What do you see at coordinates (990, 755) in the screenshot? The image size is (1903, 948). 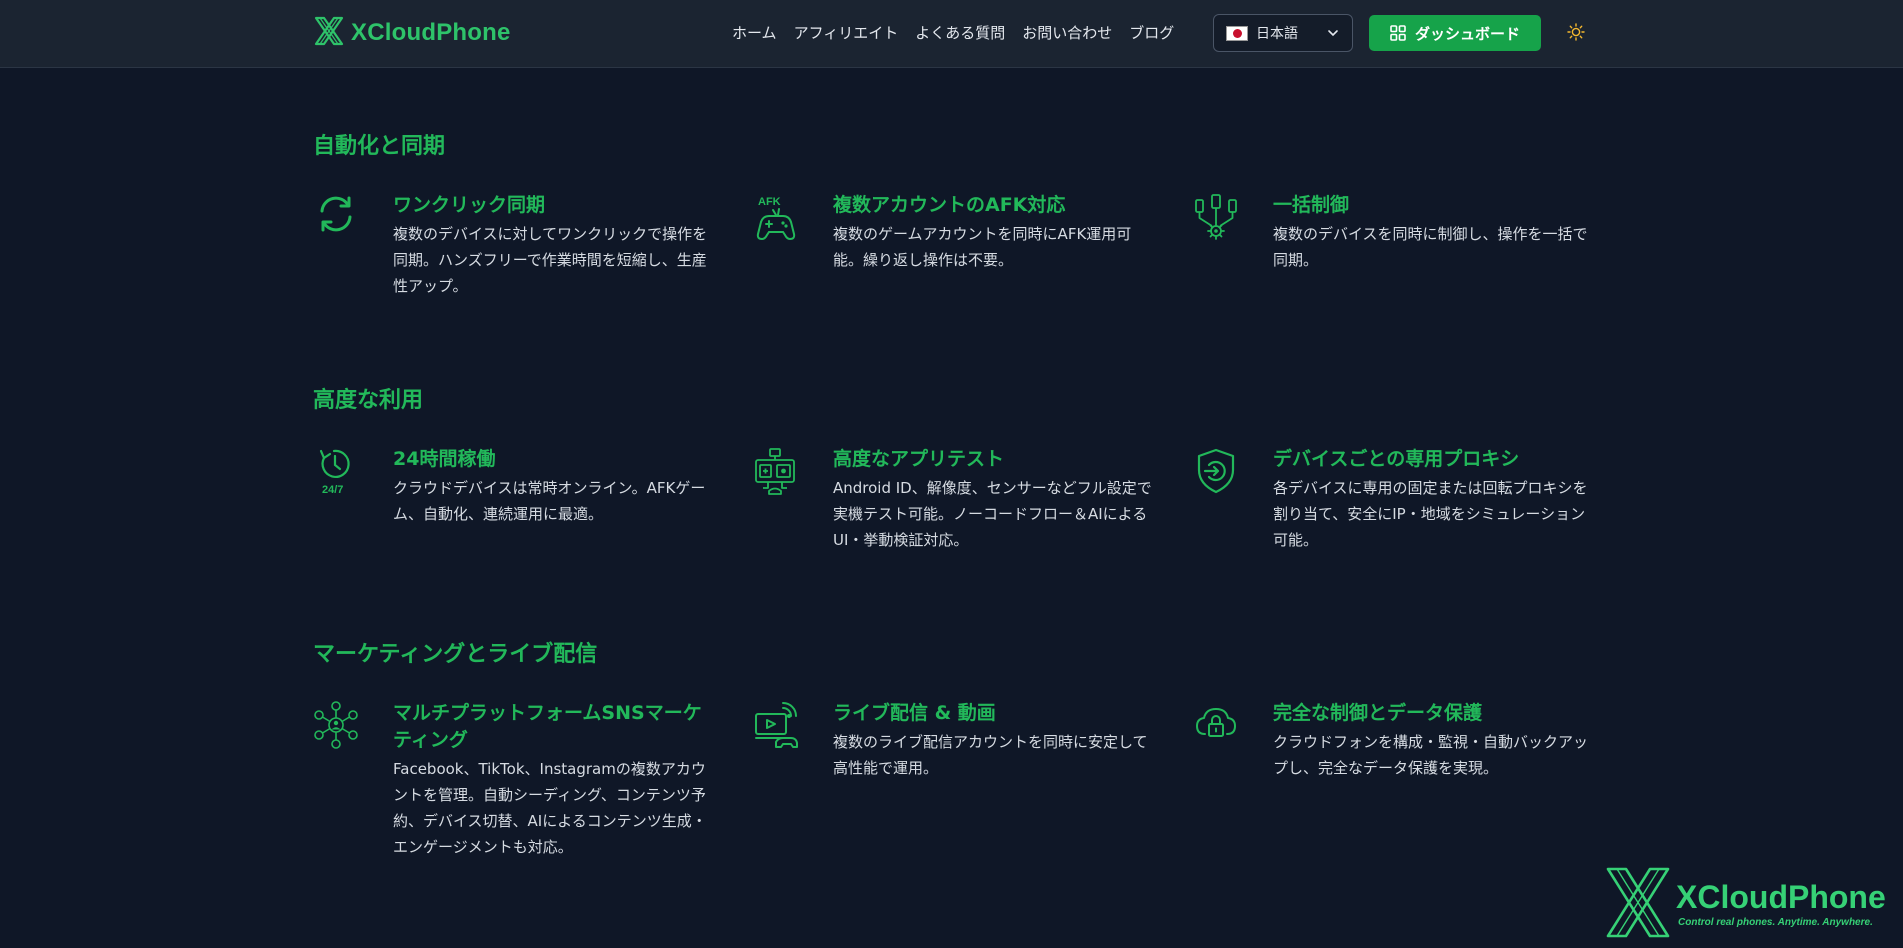 I see `feature-description: 複数のライブ配信アカウントを同時に安定して高性能で運用。` at bounding box center [990, 755].